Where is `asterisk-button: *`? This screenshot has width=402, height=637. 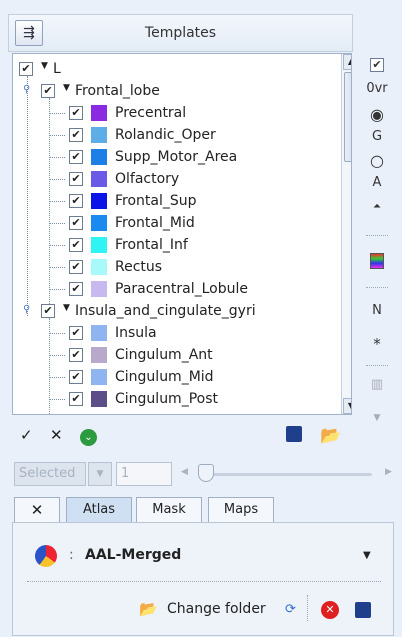 asterisk-button: * is located at coordinates (377, 344).